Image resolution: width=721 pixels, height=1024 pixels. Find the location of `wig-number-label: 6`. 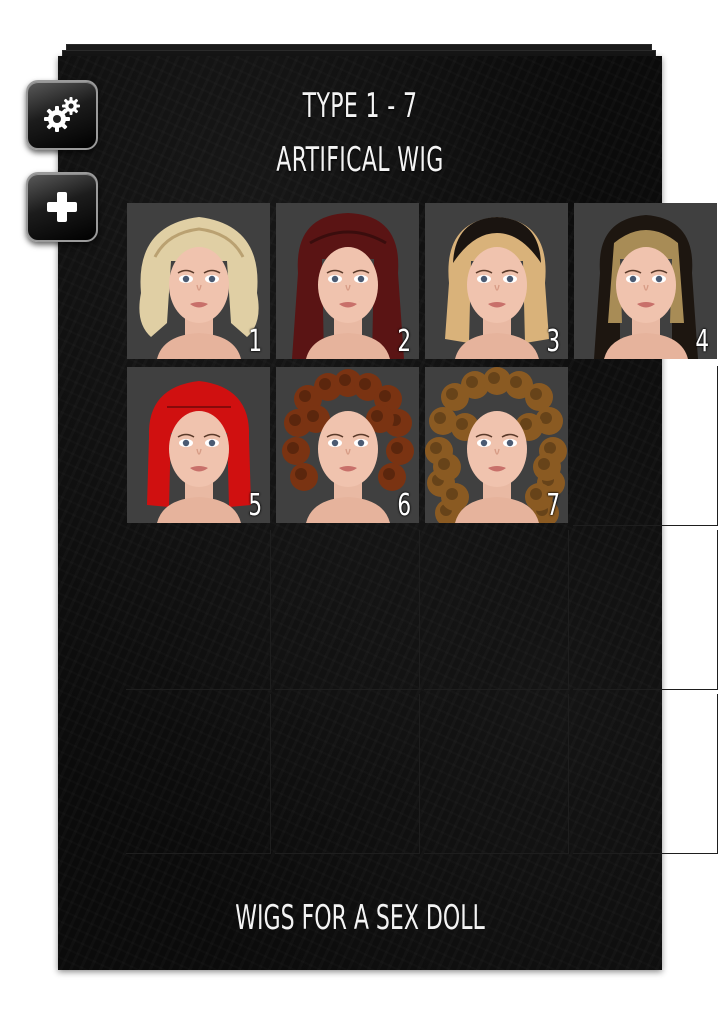

wig-number-label: 6 is located at coordinates (404, 505).